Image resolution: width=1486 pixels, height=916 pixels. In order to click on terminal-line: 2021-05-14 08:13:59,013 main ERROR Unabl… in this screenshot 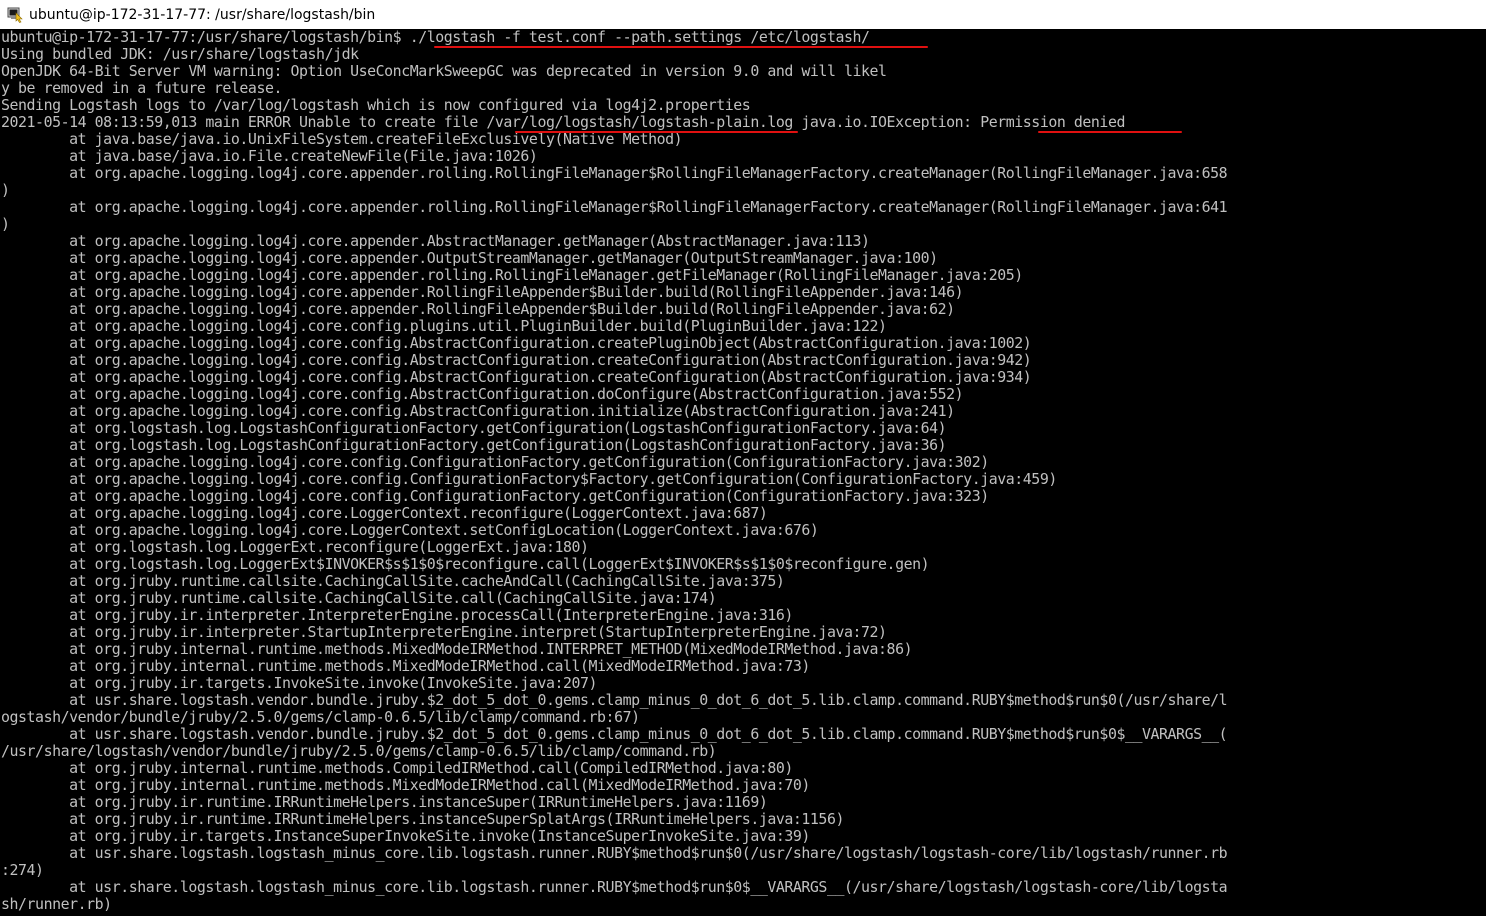, I will do `click(563, 122)`.